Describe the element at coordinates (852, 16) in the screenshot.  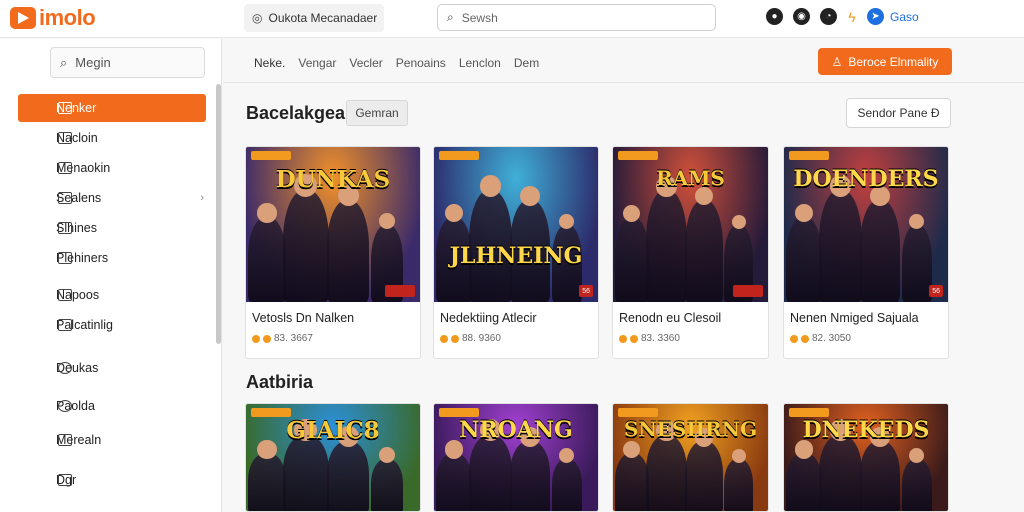
I see `lightning-icon: ϟ` at that location.